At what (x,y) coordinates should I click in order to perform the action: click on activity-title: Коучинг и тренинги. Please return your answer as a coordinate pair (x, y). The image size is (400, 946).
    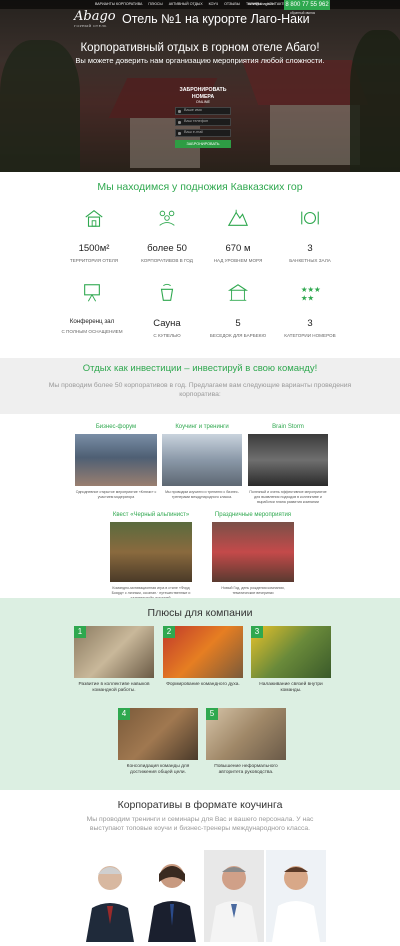
    Looking at the image, I should click on (202, 427).